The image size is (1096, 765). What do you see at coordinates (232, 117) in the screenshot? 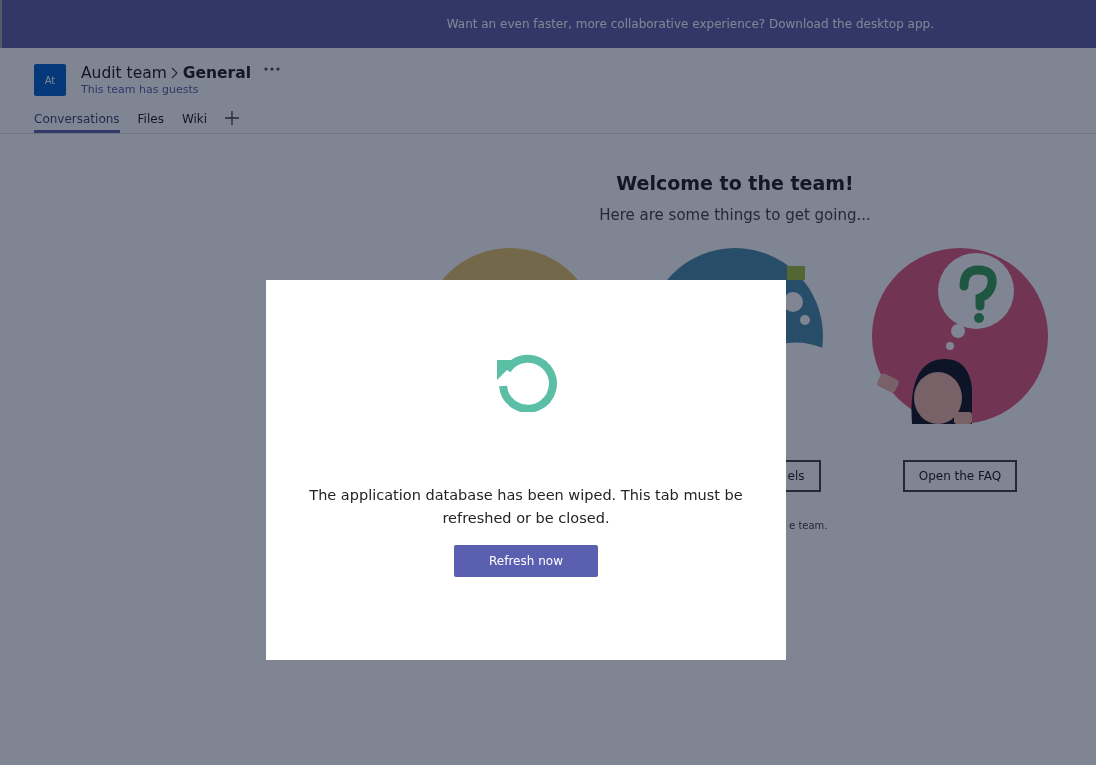
I see `add-tab-icon` at bounding box center [232, 117].